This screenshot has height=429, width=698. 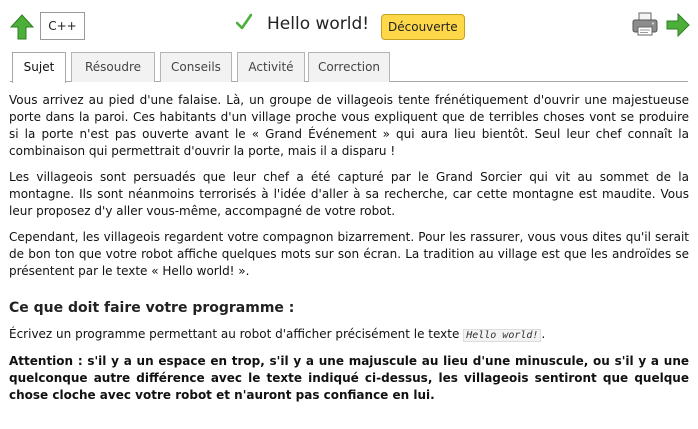 What do you see at coordinates (39, 67) in the screenshot?
I see `tab-sujet: Sujet` at bounding box center [39, 67].